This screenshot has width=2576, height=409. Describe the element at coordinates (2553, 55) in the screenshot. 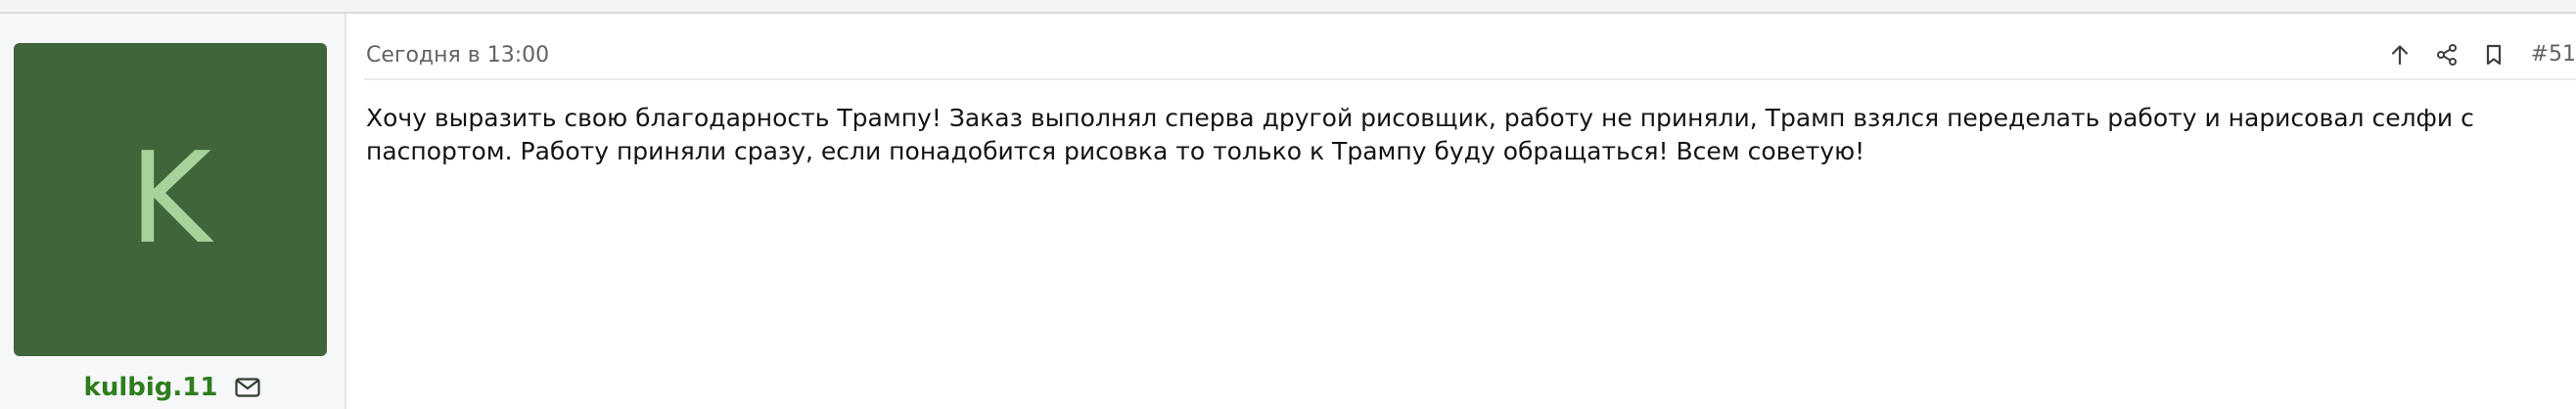

I see `post-number-link: #51` at that location.